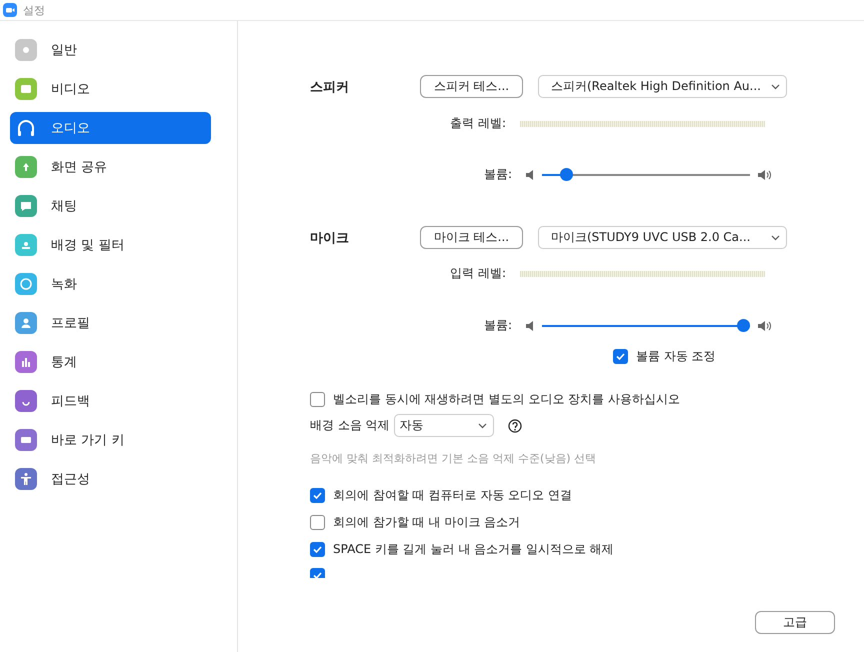 Image resolution: width=864 pixels, height=652 pixels. What do you see at coordinates (330, 238) in the screenshot?
I see `section-title: 마이크` at bounding box center [330, 238].